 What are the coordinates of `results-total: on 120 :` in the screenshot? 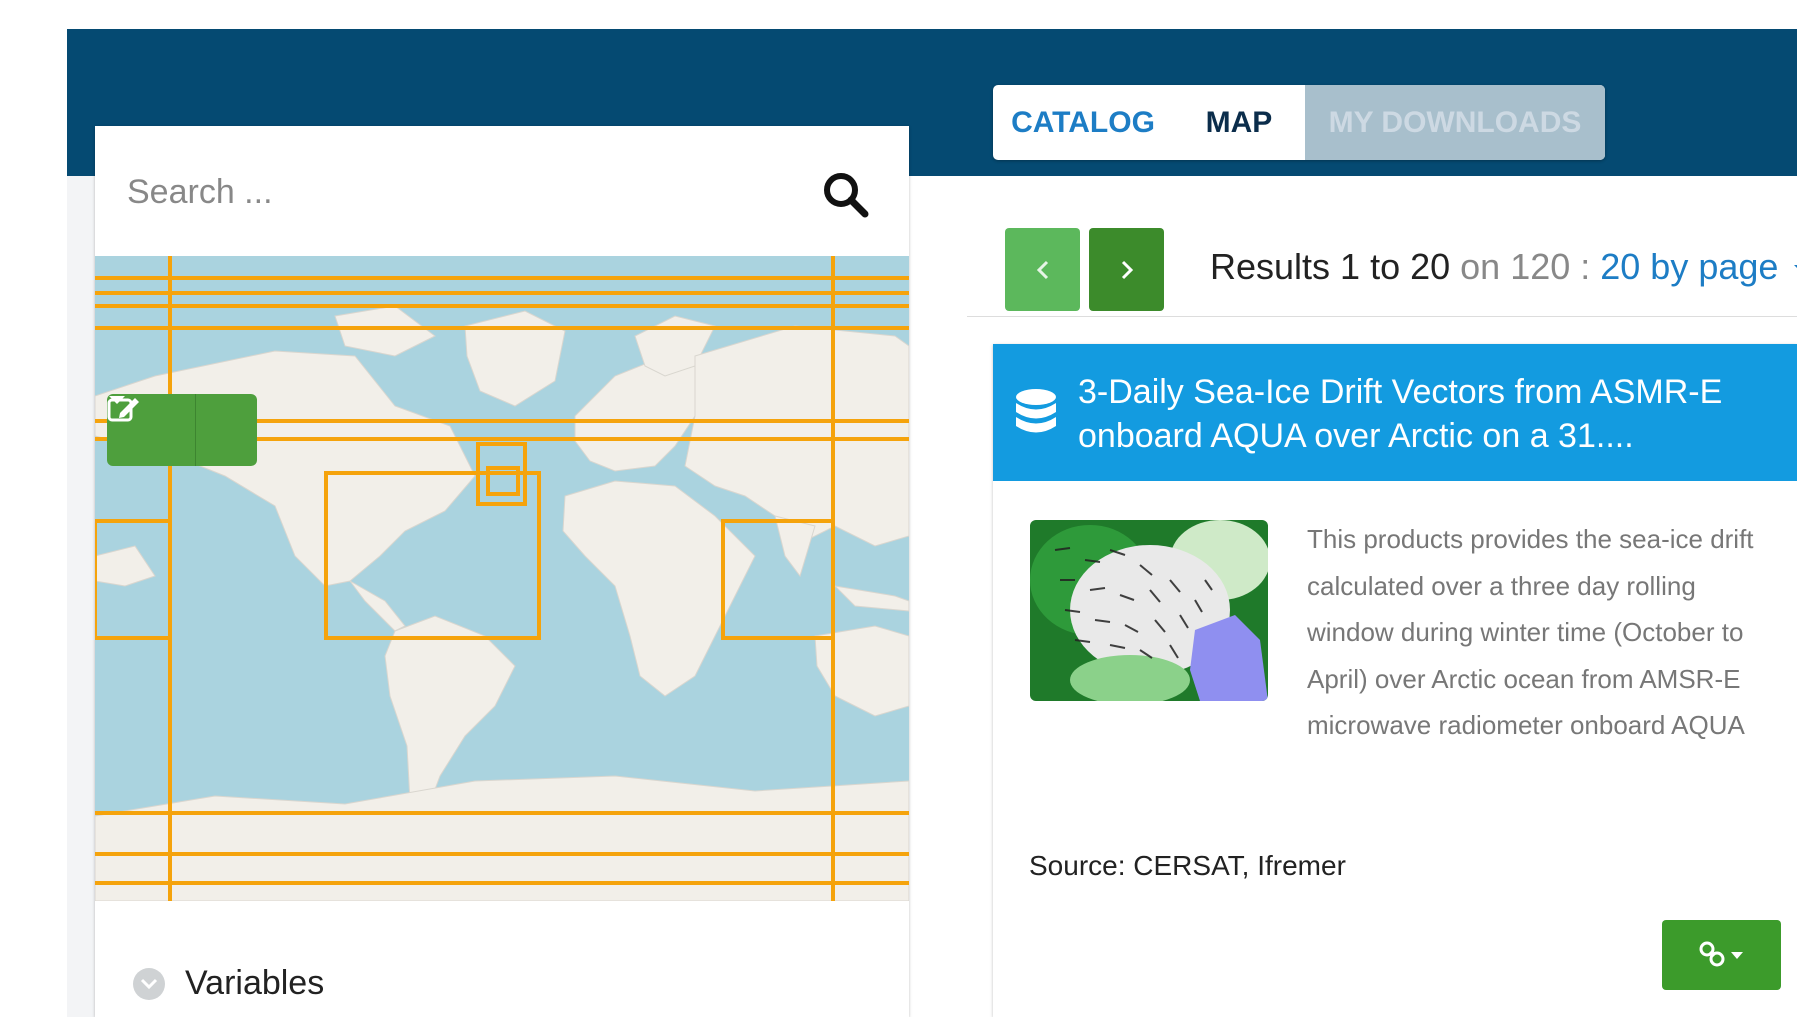 It's located at (1525, 266).